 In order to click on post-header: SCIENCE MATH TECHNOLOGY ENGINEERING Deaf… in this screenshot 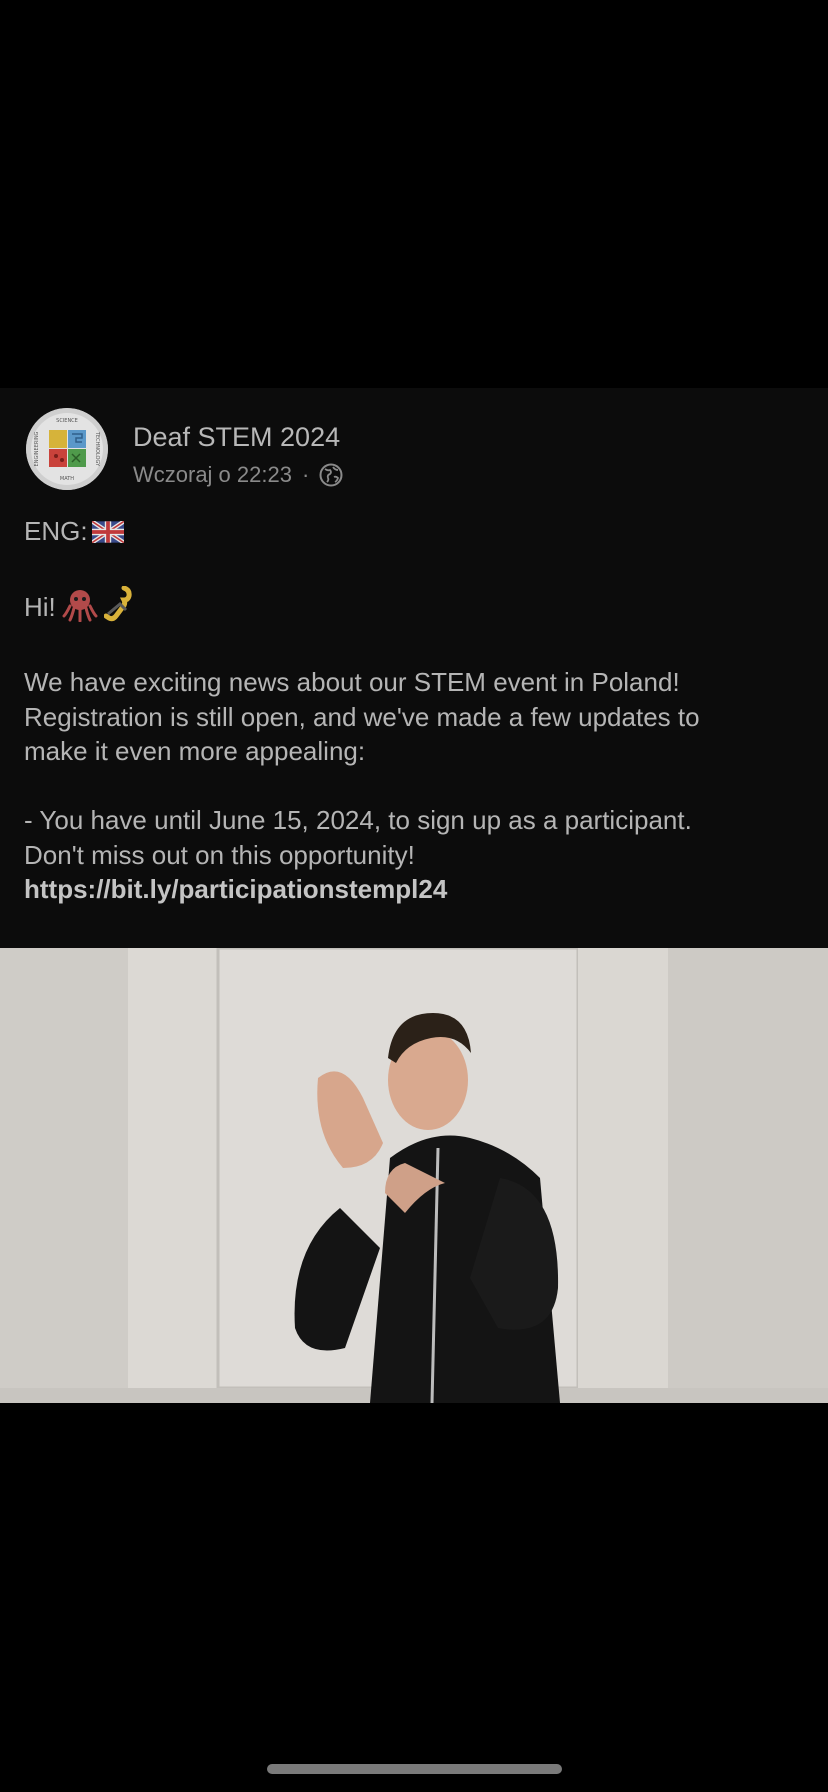, I will do `click(416, 449)`.